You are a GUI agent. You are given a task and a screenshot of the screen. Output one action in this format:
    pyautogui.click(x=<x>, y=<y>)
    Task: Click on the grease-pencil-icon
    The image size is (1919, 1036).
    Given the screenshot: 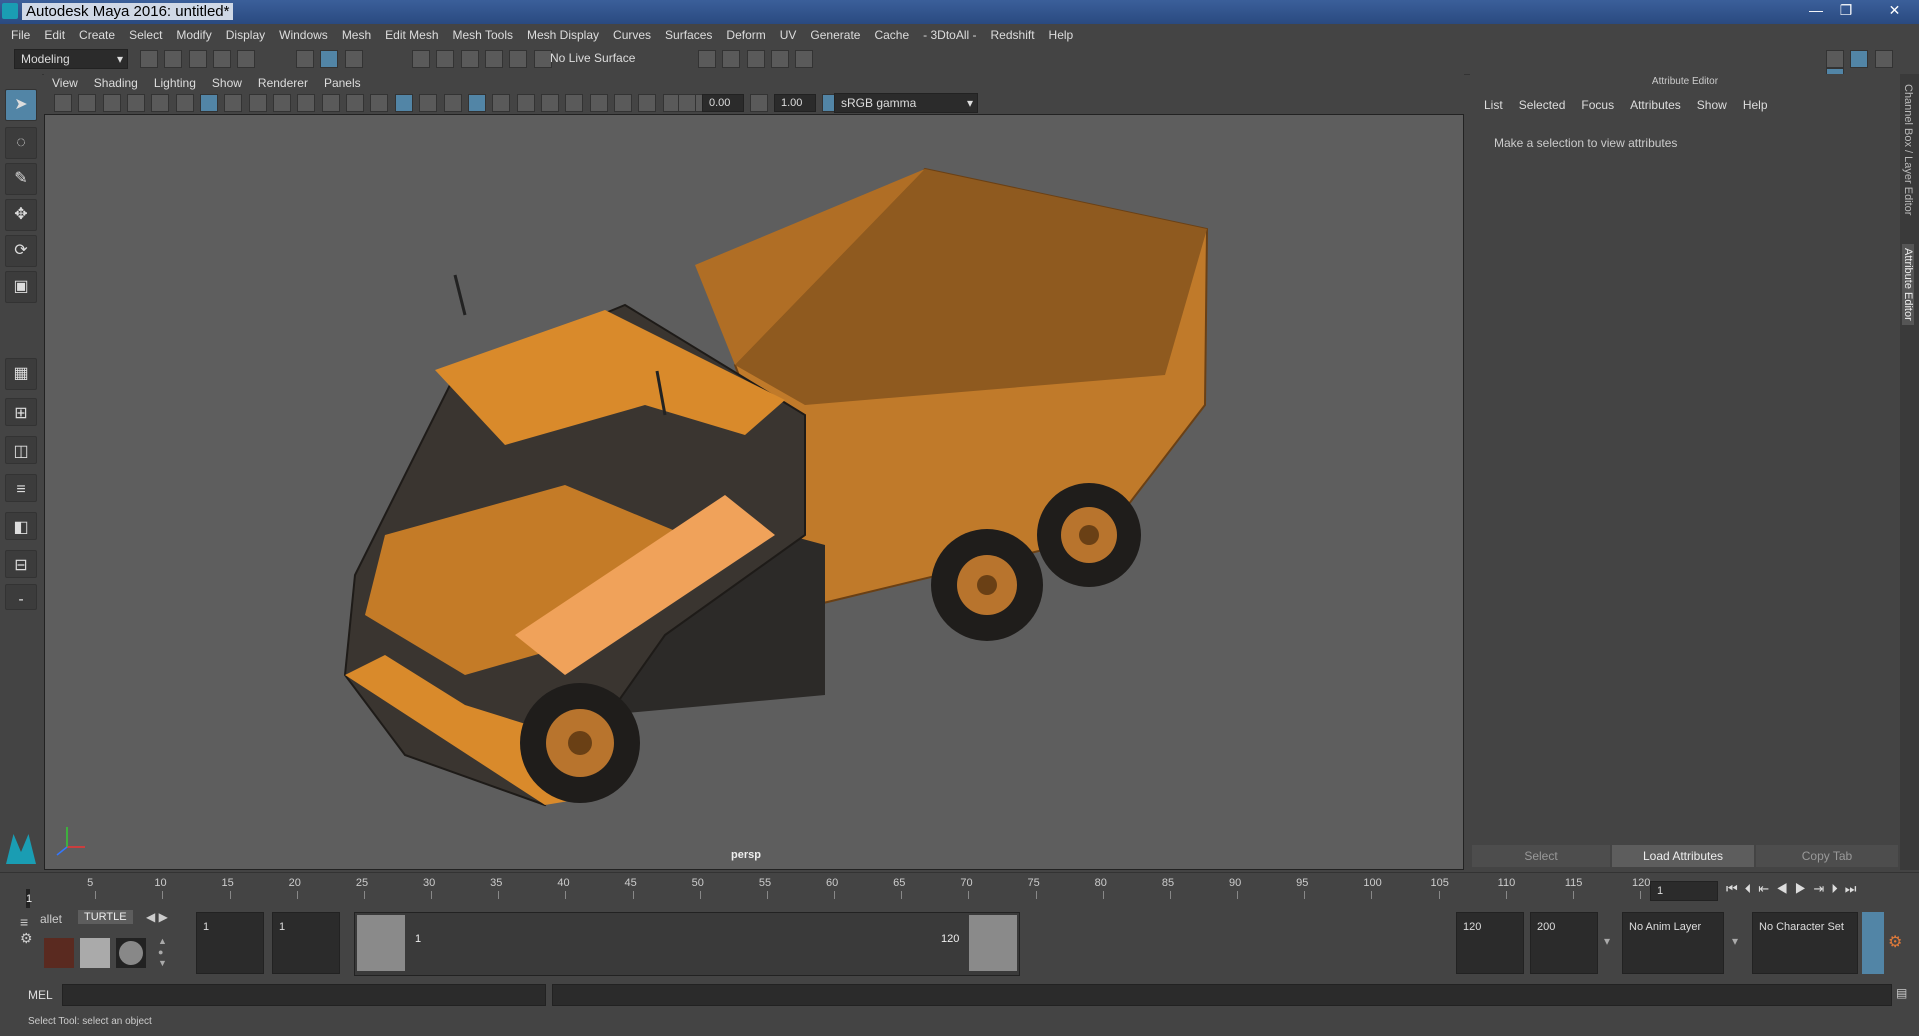 What is the action you would take?
    pyautogui.click(x=184, y=103)
    